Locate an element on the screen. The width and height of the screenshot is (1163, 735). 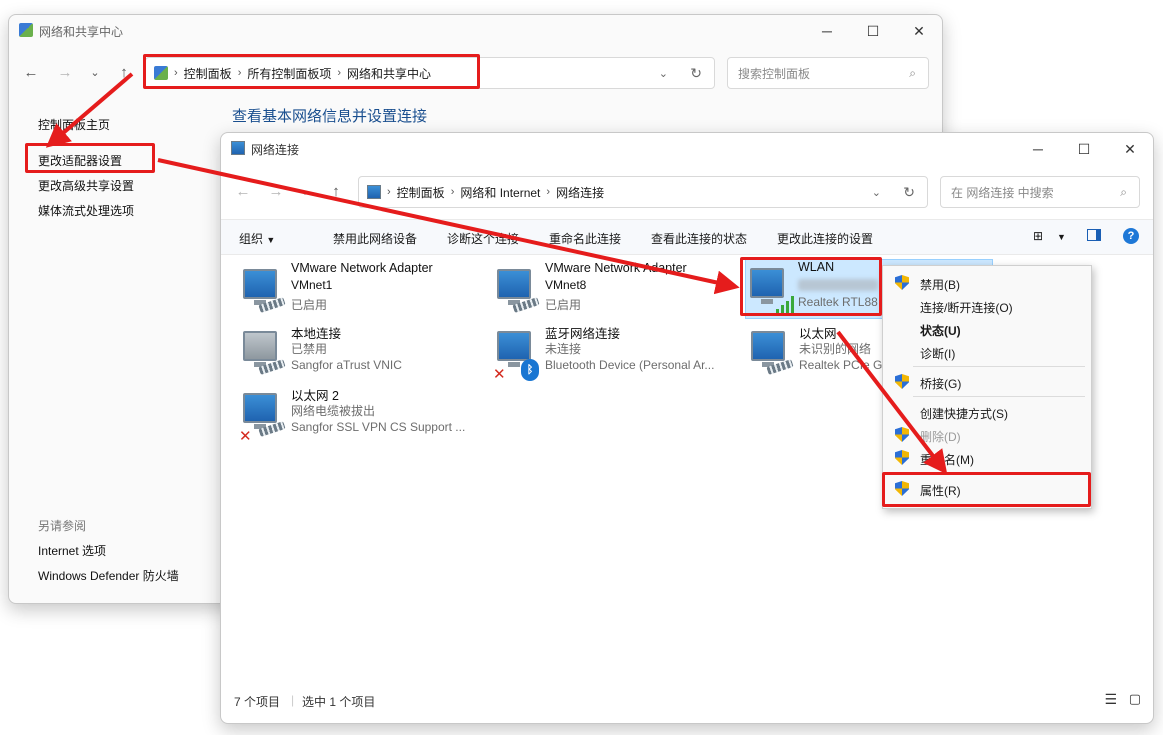
maximize-icon: ☐ is located at coordinates (873, 30).